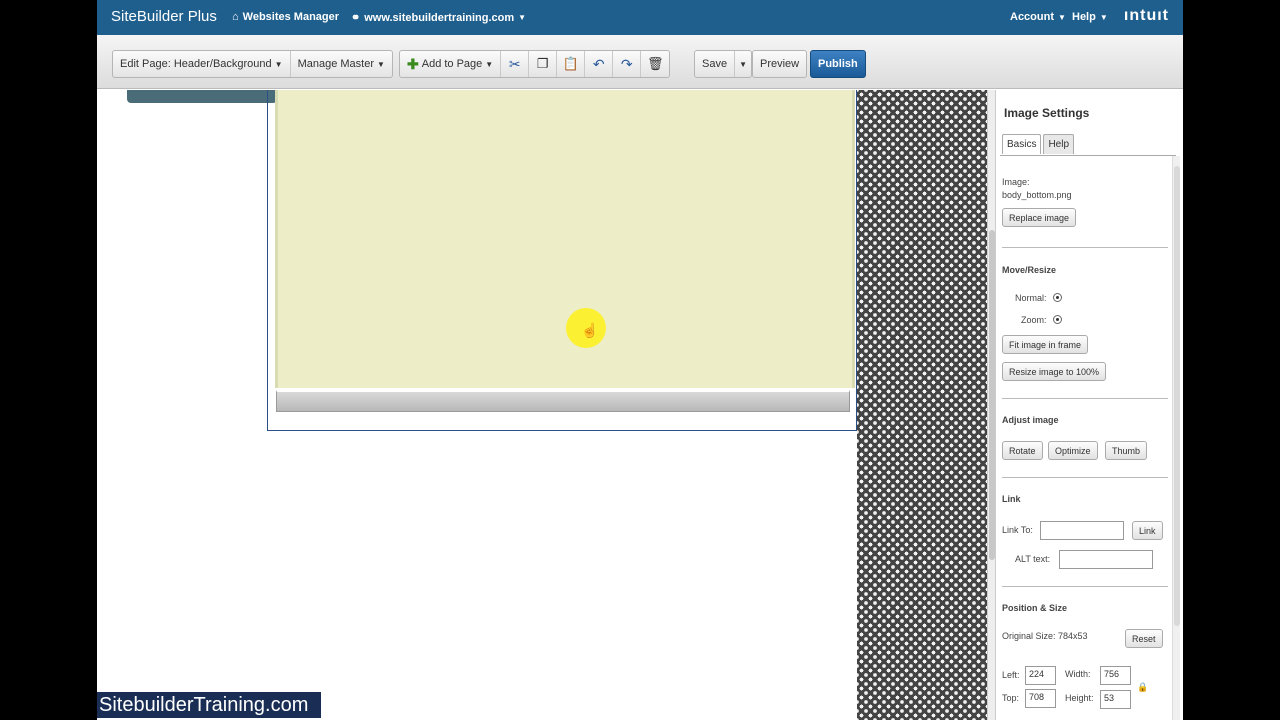  I want to click on background-pattern, so click(922, 405).